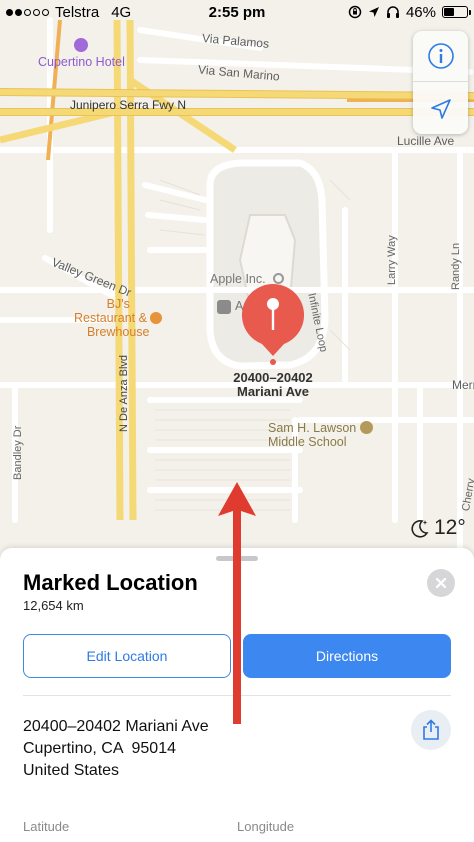 This screenshot has width=474, height=842. I want to click on address-line-country: United States, so click(71, 770).